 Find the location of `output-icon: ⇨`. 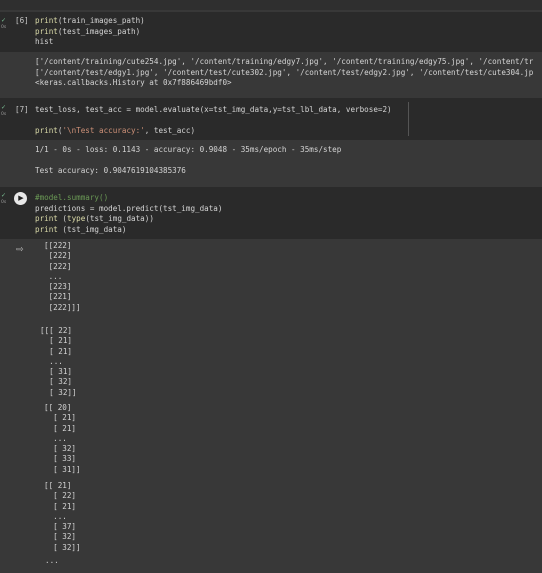

output-icon: ⇨ is located at coordinates (20, 250).